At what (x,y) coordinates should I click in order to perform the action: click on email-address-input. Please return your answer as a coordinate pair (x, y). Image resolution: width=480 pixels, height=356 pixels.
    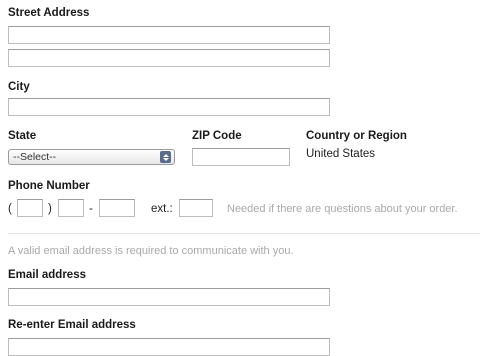
    Looking at the image, I should click on (169, 297).